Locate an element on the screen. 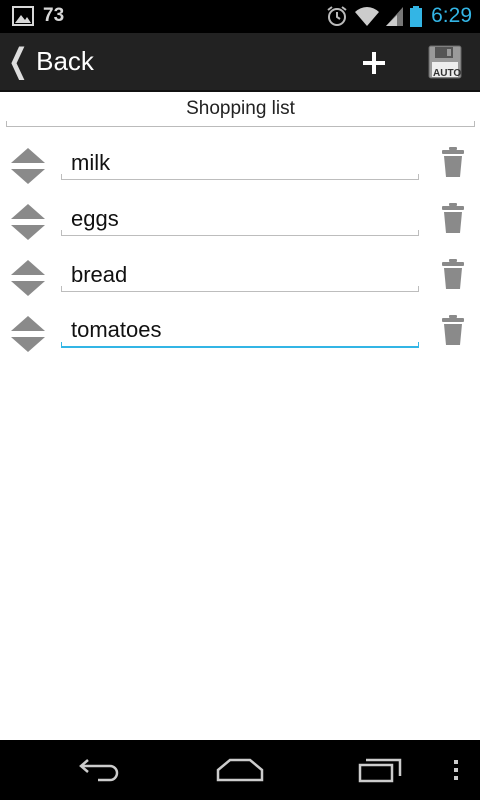  battery-icon is located at coordinates (416, 16).